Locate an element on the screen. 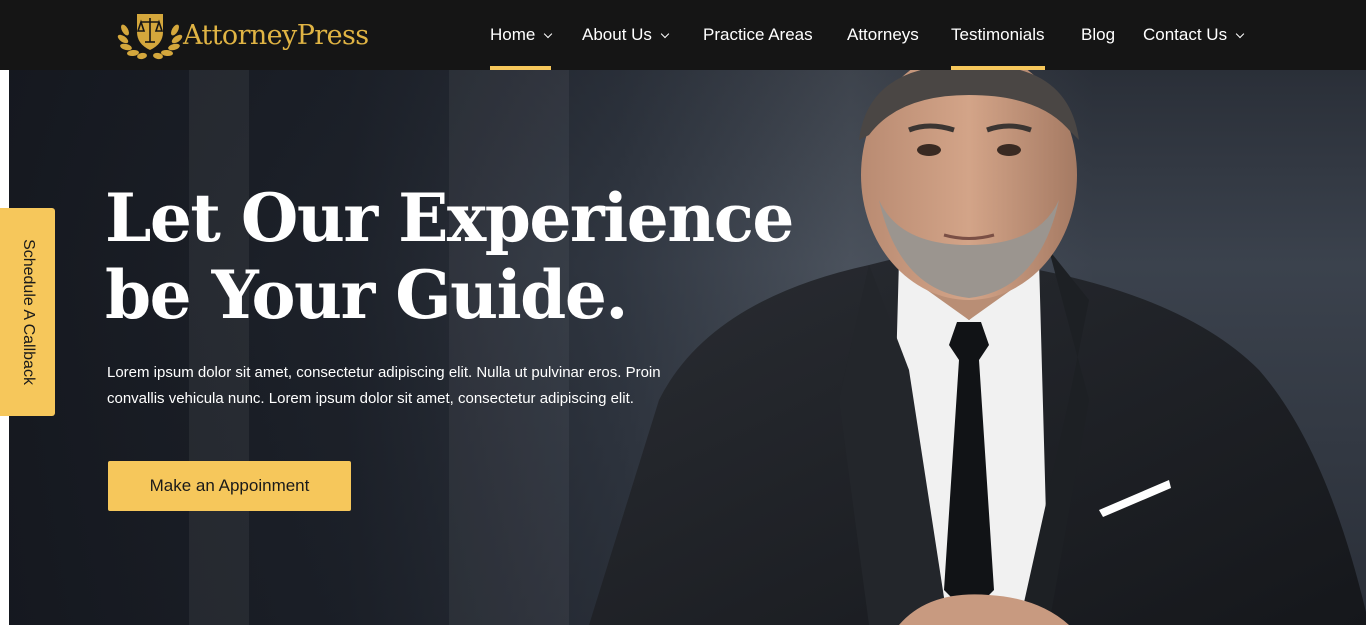 This screenshot has width=1366, height=625. nav-item-attorneys: Attorneys is located at coordinates (883, 35).